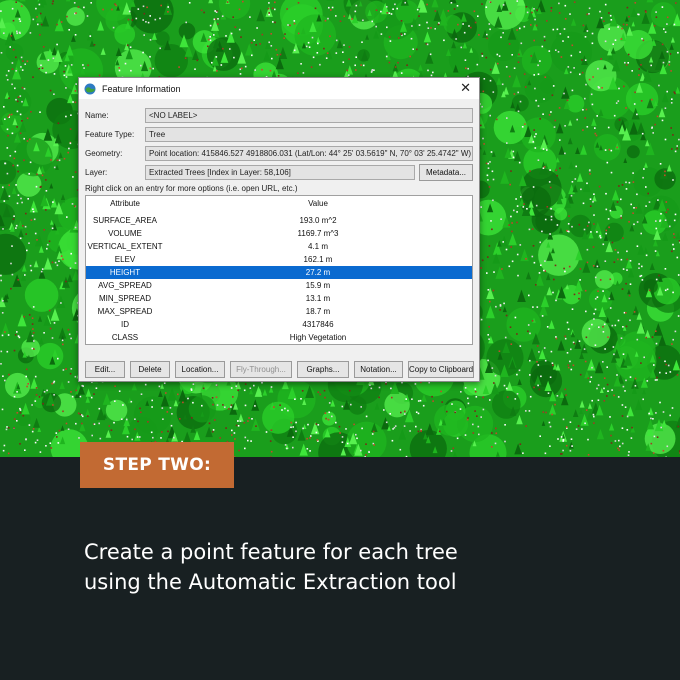  I want to click on close-icon: ✕, so click(465, 88).